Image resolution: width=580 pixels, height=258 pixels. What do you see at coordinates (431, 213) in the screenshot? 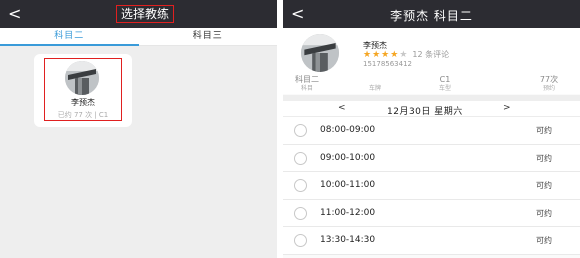
I see `time-slot: 11:00-12:00 可约` at bounding box center [431, 213].